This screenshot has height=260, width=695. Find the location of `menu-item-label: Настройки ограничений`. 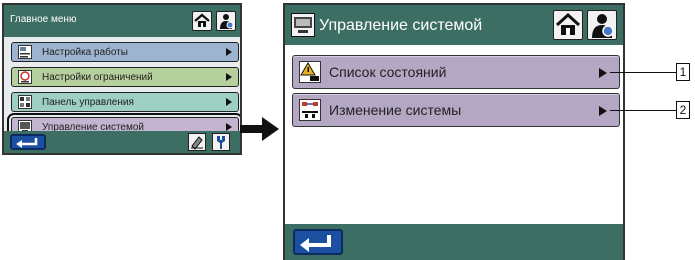

menu-item-label: Настройки ограничений is located at coordinates (97, 77).